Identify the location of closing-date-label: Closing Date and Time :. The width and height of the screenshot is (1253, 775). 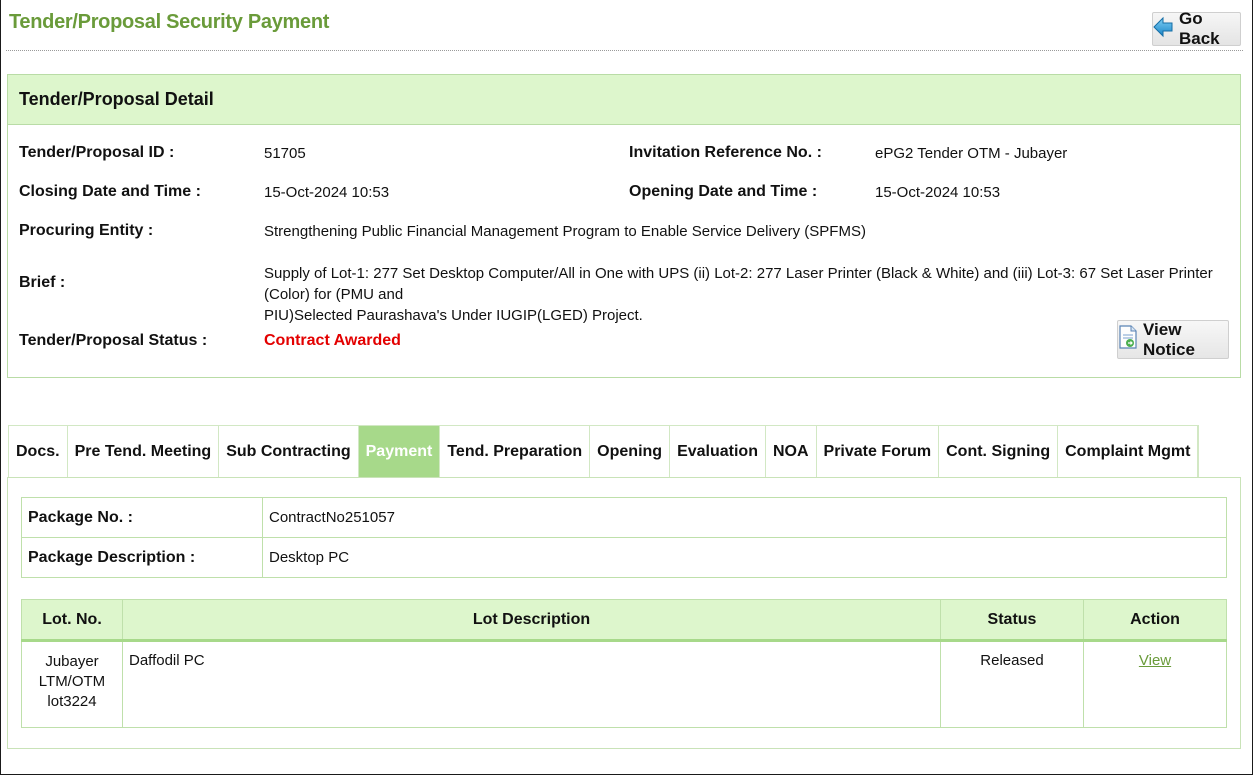
(110, 191).